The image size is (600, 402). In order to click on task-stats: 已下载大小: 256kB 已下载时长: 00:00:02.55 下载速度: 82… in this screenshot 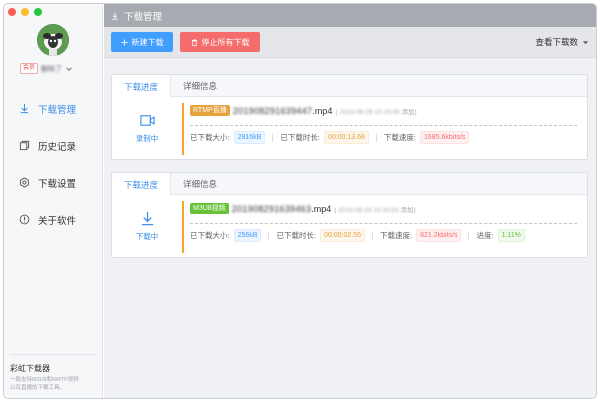, I will do `click(357, 235)`.